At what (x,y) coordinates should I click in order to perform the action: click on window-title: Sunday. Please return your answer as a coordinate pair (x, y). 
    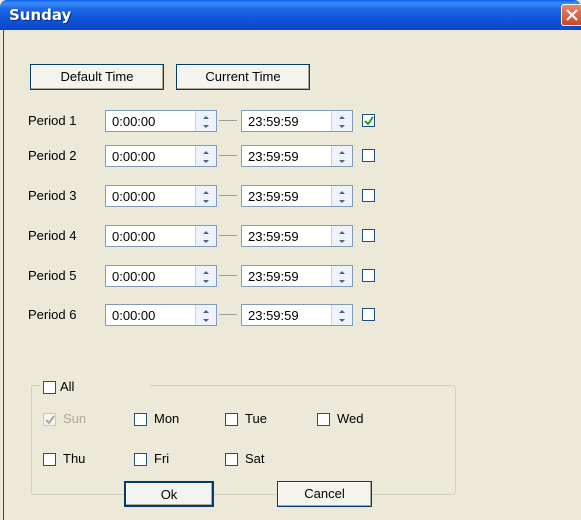
    Looking at the image, I should click on (40, 15).